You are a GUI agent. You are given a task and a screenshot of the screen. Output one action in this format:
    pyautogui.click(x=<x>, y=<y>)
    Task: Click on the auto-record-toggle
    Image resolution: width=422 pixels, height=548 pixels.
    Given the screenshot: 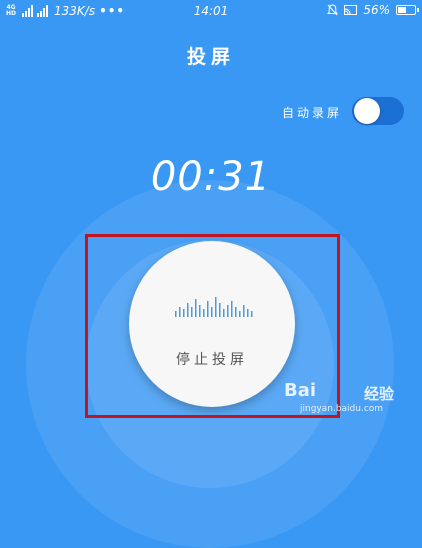 What is the action you would take?
    pyautogui.click(x=378, y=111)
    